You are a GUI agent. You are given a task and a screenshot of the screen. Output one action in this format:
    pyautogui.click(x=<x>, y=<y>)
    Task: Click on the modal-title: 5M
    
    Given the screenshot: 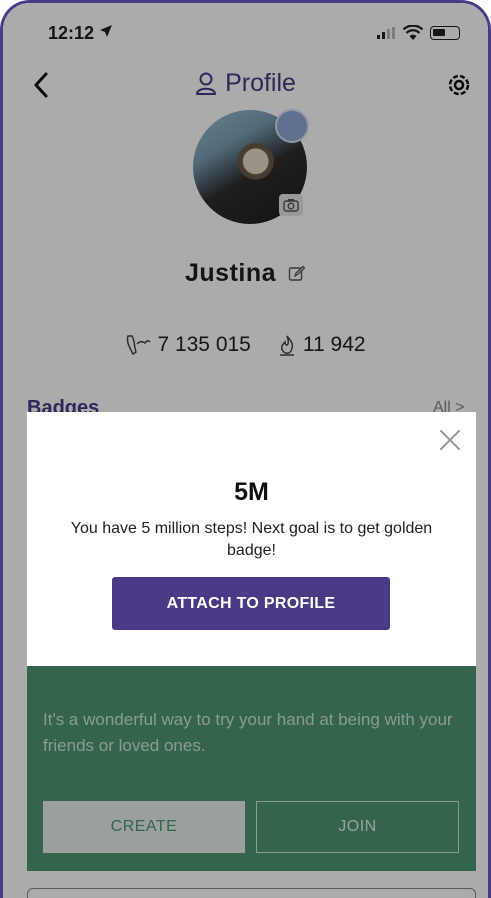 What is the action you would take?
    pyautogui.click(x=251, y=492)
    